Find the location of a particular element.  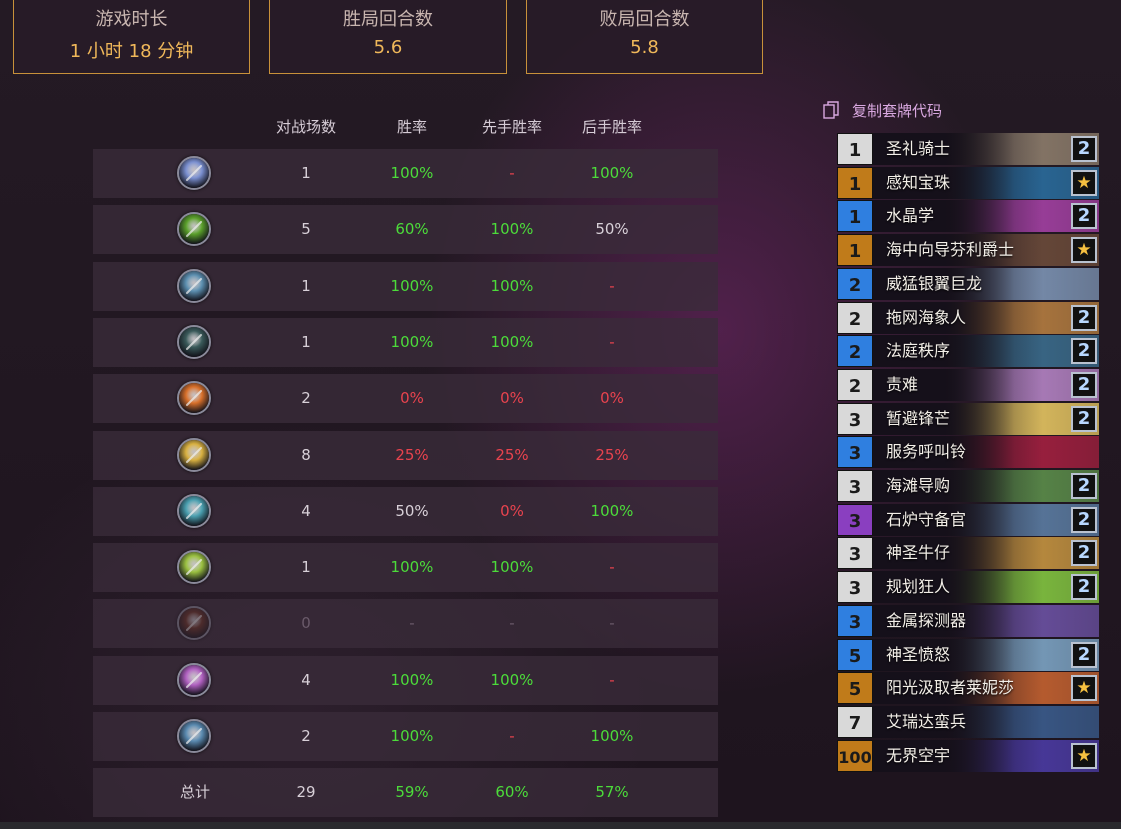

col-header-second-winrate: 后手胜率 is located at coordinates (611, 127).